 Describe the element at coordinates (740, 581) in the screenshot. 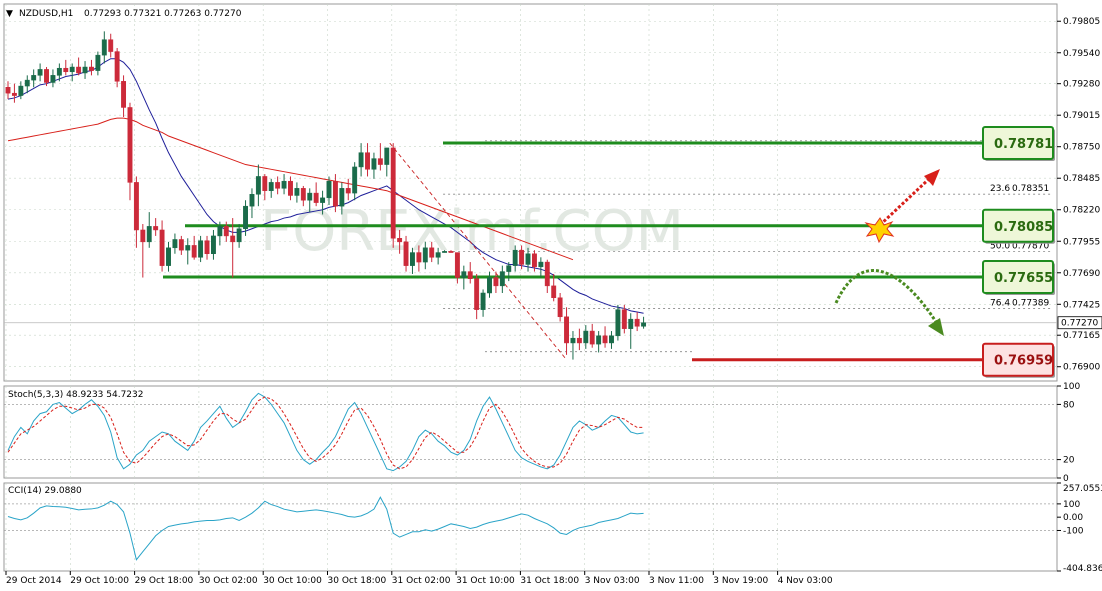

I see `x-tick-label: 3 Nov 19:00` at that location.